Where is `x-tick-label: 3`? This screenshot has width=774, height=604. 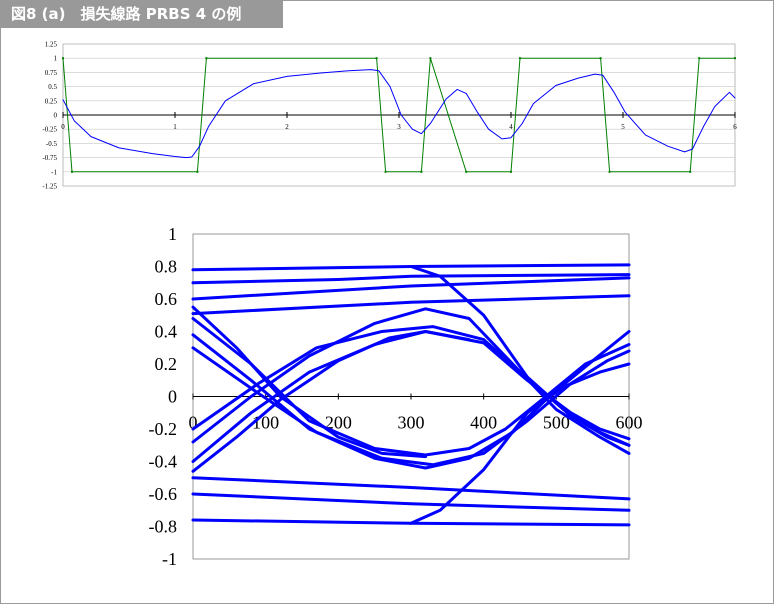
x-tick-label: 3 is located at coordinates (399, 127).